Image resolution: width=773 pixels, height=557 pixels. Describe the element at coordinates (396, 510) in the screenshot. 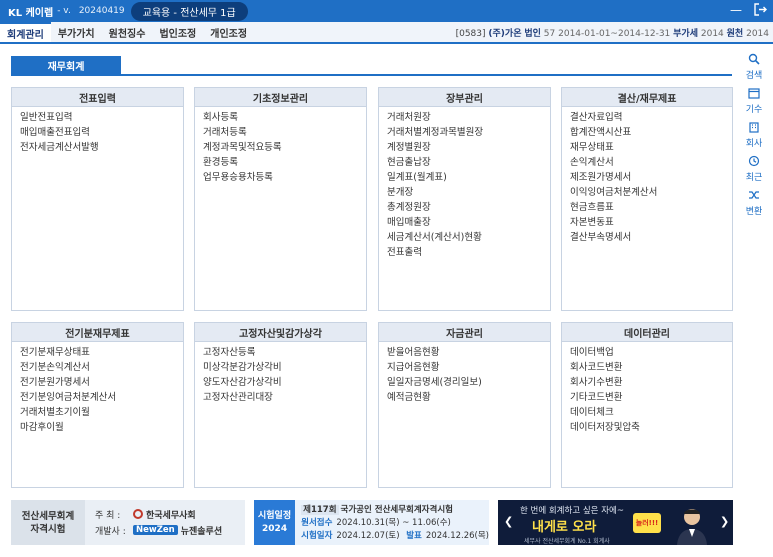

I see `exam-name: 국가공인 전산세무회계자격시험` at that location.